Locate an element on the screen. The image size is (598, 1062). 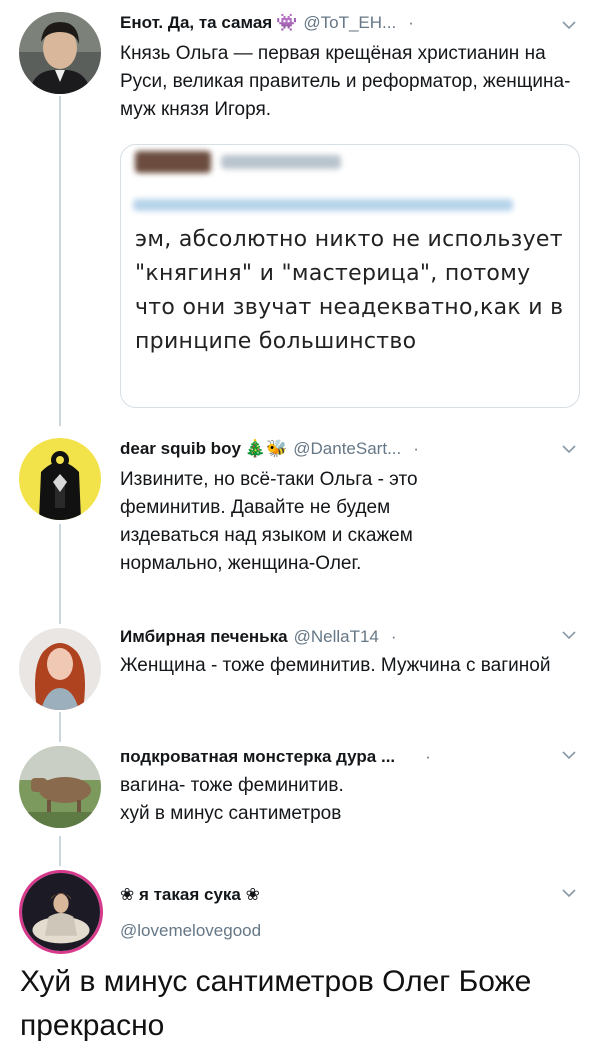
tweet-header: Имбирная печенька @NellaT14 · is located at coordinates (349, 637).